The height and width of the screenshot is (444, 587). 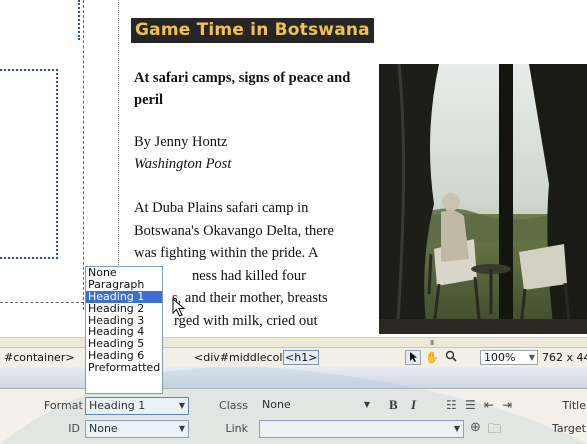 What do you see at coordinates (234, 230) in the screenshot?
I see `body-line: Botswana's Okavango Delta, there` at bounding box center [234, 230].